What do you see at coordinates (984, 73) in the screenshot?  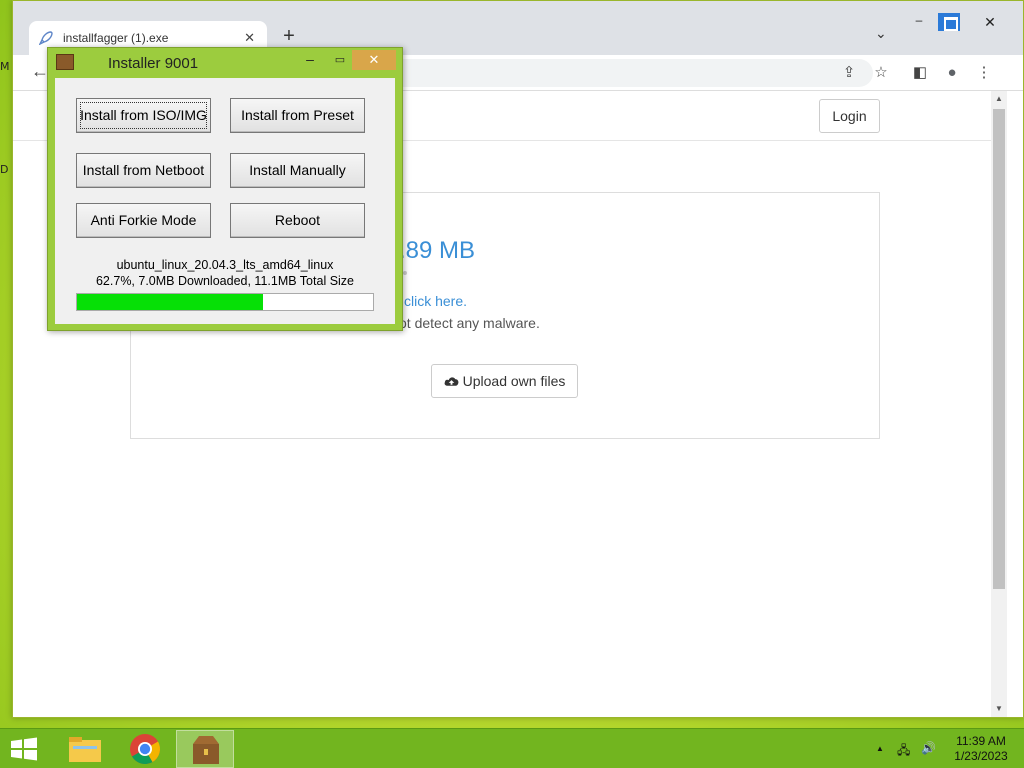 I see `menu-icon: ⋮` at bounding box center [984, 73].